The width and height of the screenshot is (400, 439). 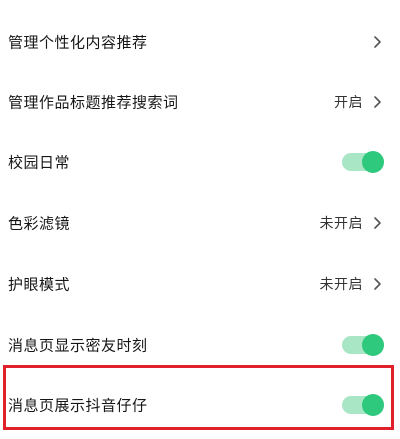 I want to click on setting-row-title-search-words: 管理作品标题推荐搜索词 开启, so click(x=200, y=102).